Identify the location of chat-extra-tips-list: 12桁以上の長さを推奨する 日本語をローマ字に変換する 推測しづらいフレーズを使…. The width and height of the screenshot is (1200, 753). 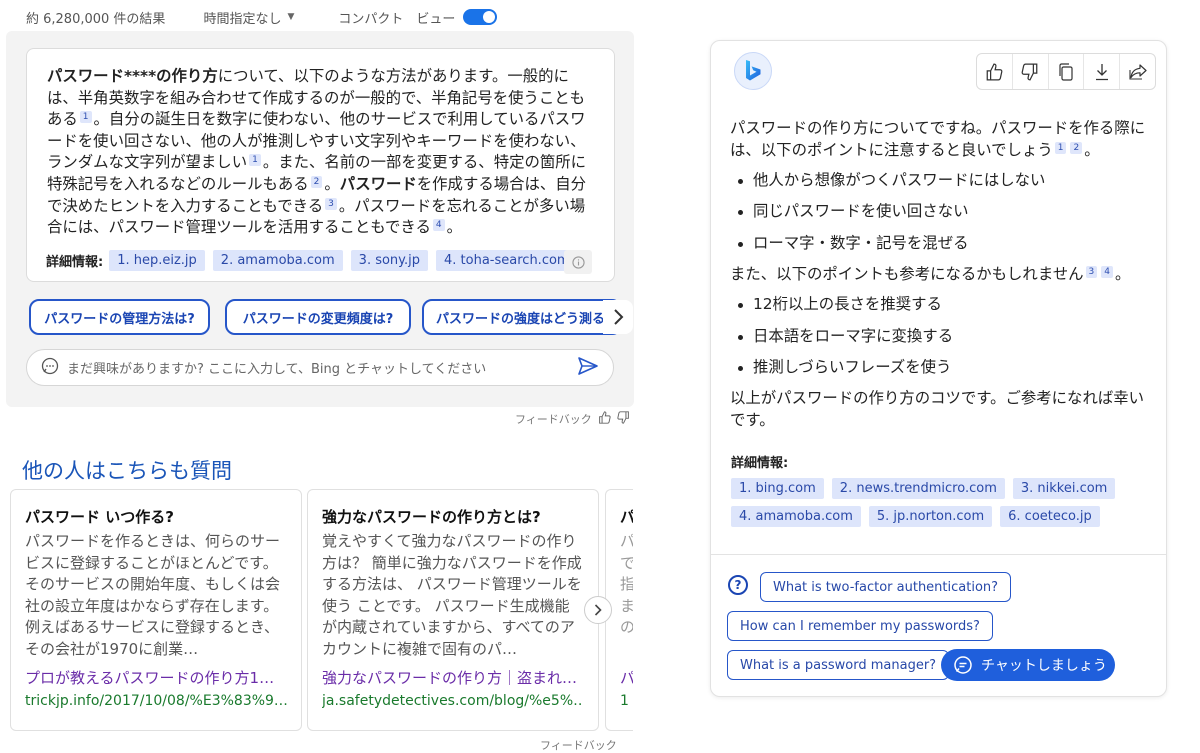
(940, 336).